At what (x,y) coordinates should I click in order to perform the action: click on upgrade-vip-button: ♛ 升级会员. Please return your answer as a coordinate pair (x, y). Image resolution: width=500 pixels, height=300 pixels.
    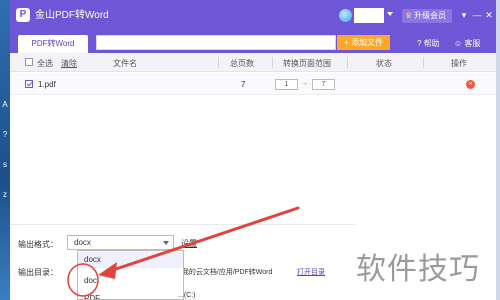
    Looking at the image, I should click on (427, 16).